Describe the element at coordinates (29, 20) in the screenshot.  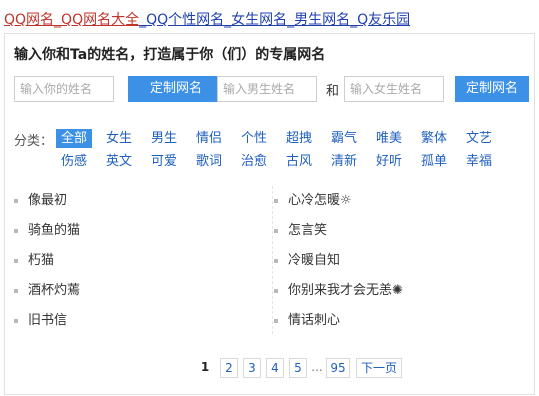
I see `link-qq-names: QQ网名` at that location.